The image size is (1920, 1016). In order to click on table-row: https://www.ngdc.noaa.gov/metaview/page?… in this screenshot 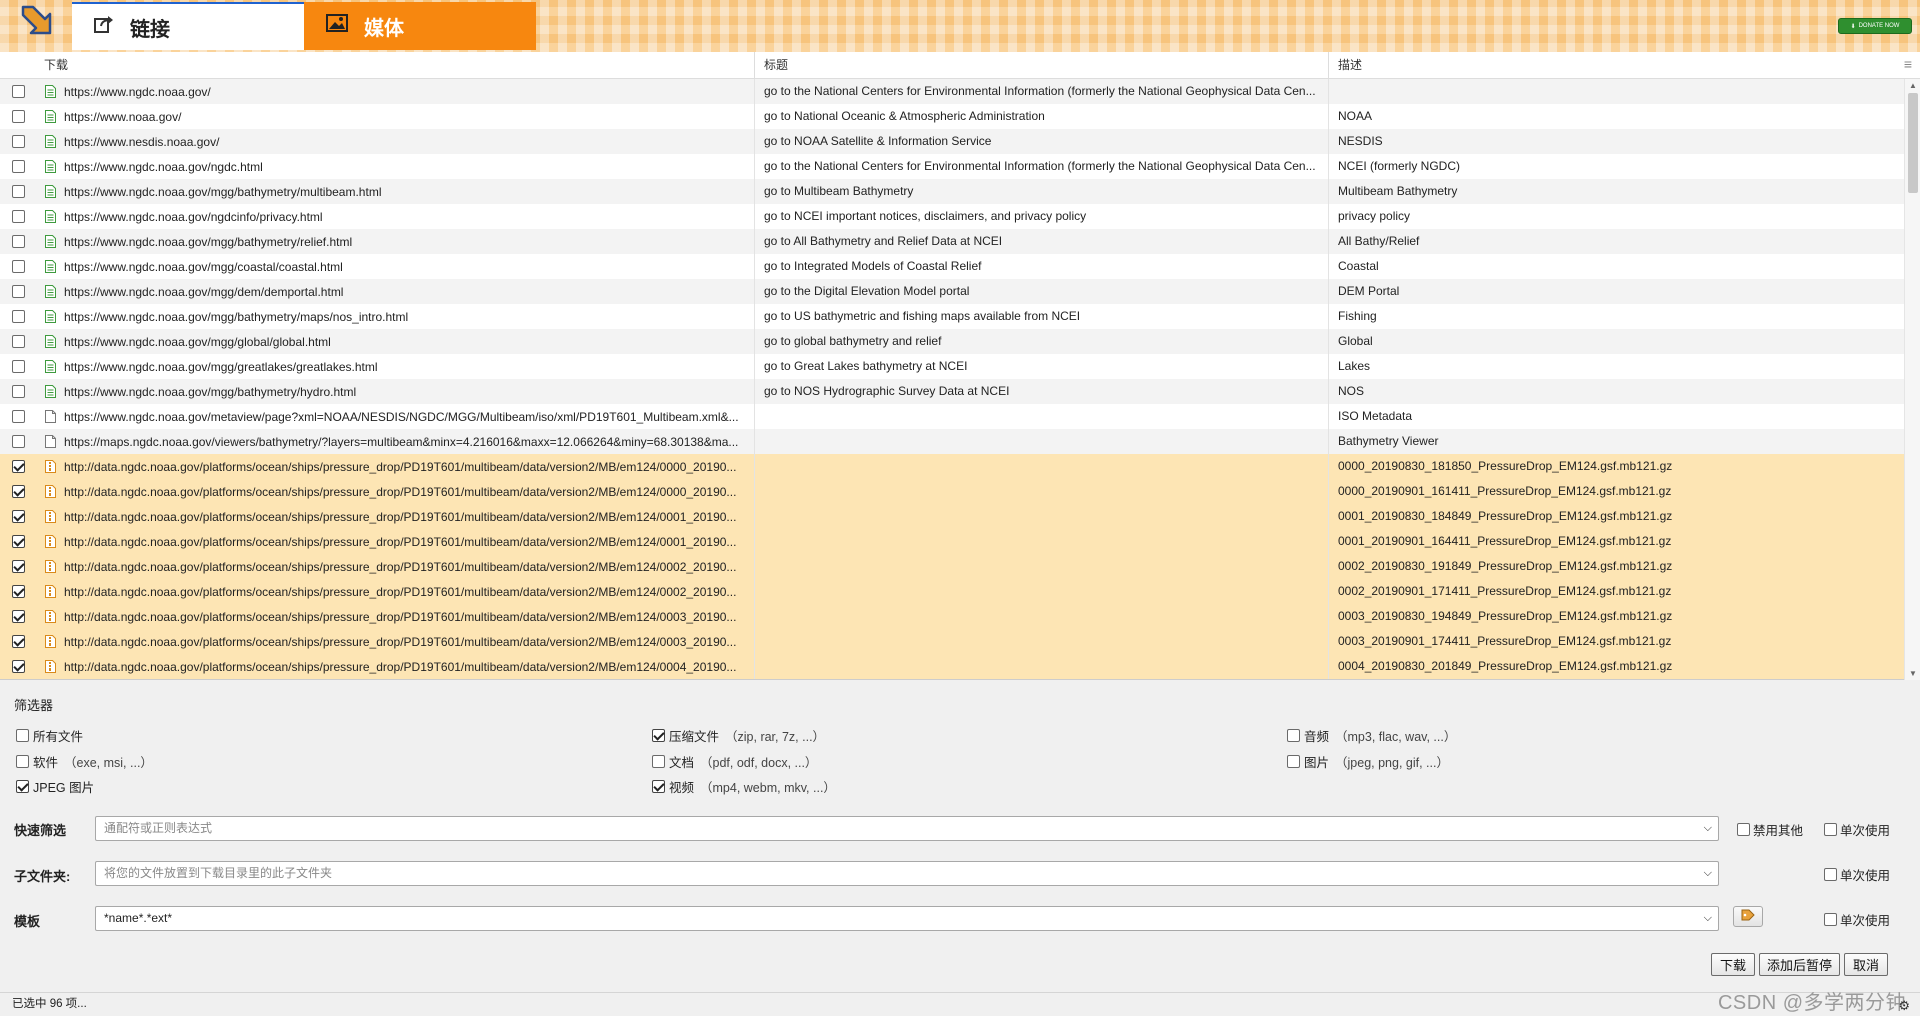, I will do `click(952, 416)`.